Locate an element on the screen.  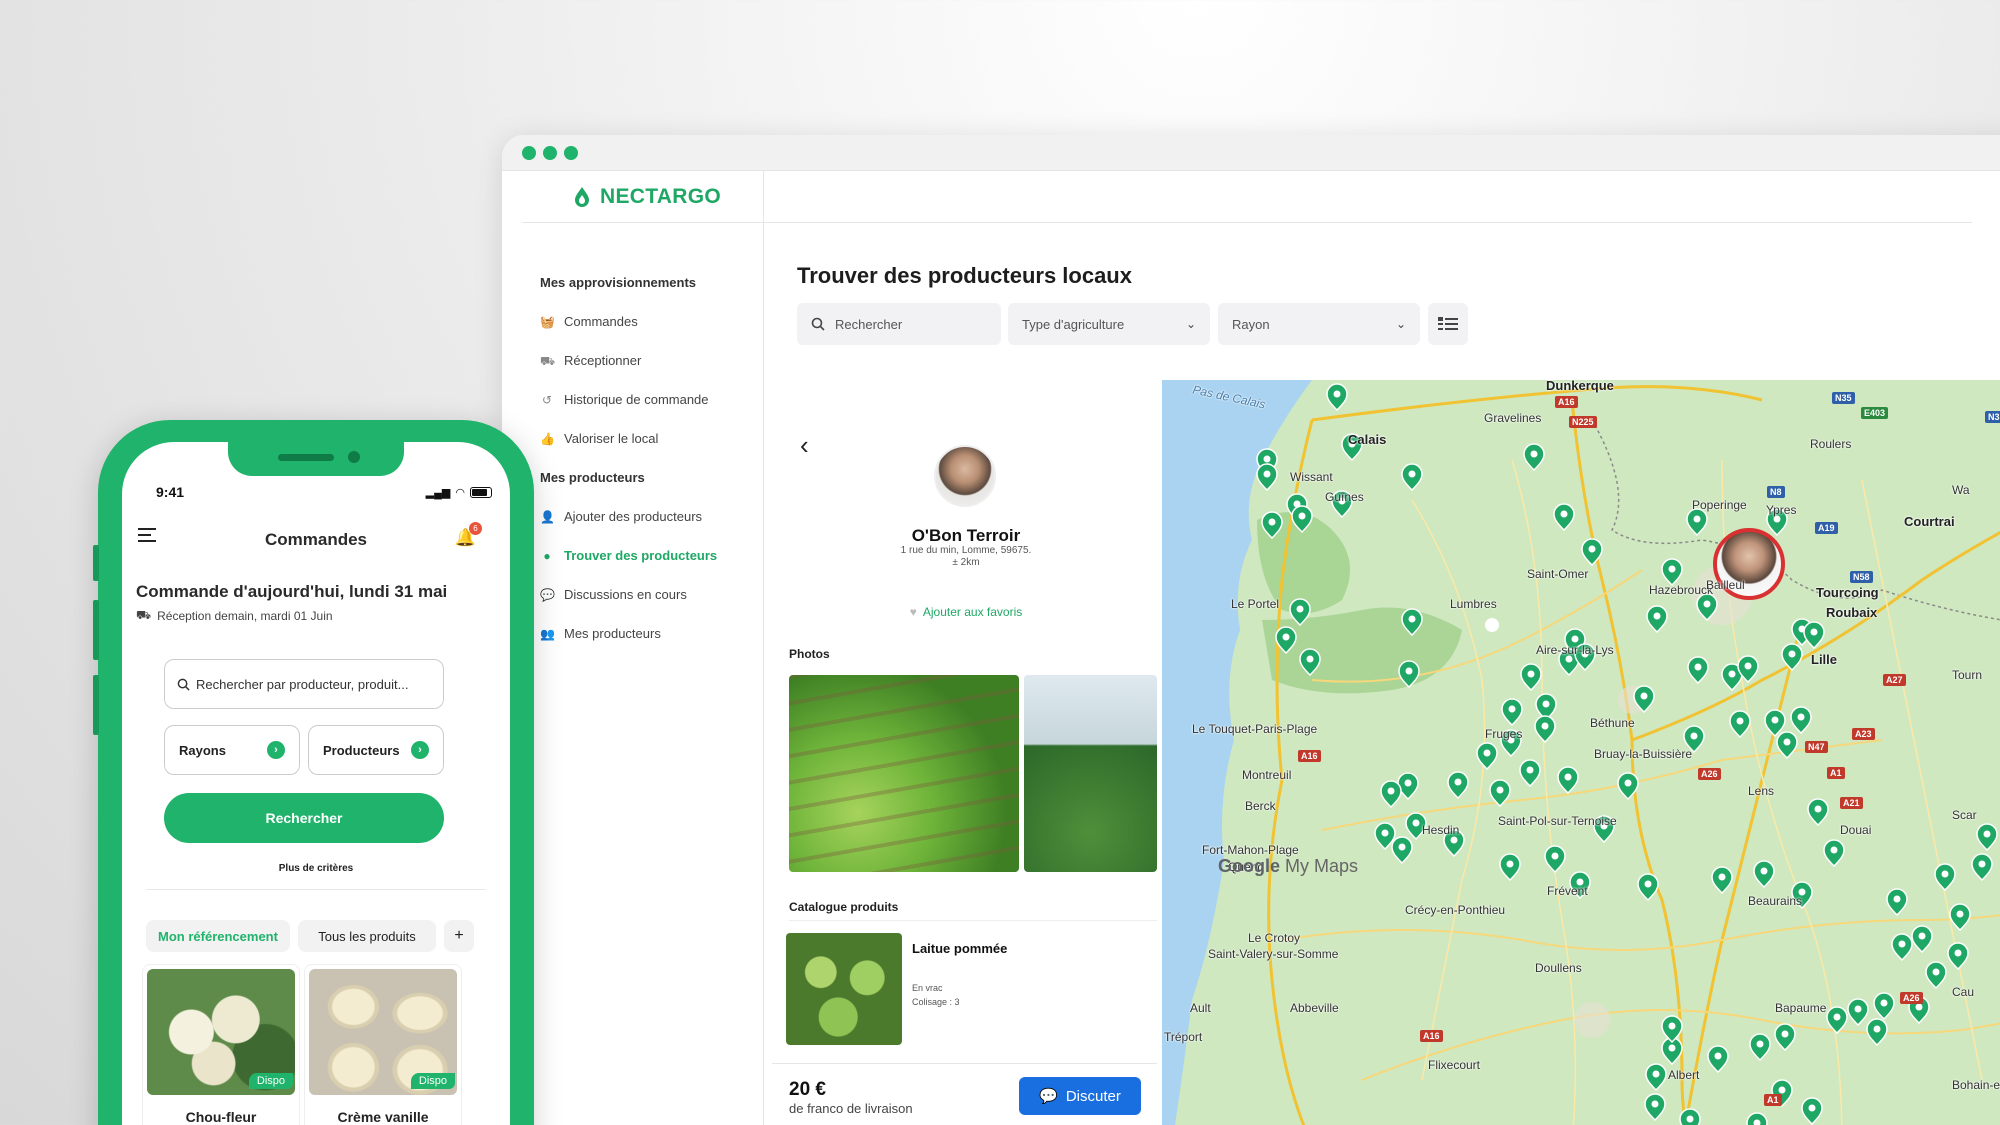
product-card: Dispo Chou-fleur is located at coordinates (221, 1044).